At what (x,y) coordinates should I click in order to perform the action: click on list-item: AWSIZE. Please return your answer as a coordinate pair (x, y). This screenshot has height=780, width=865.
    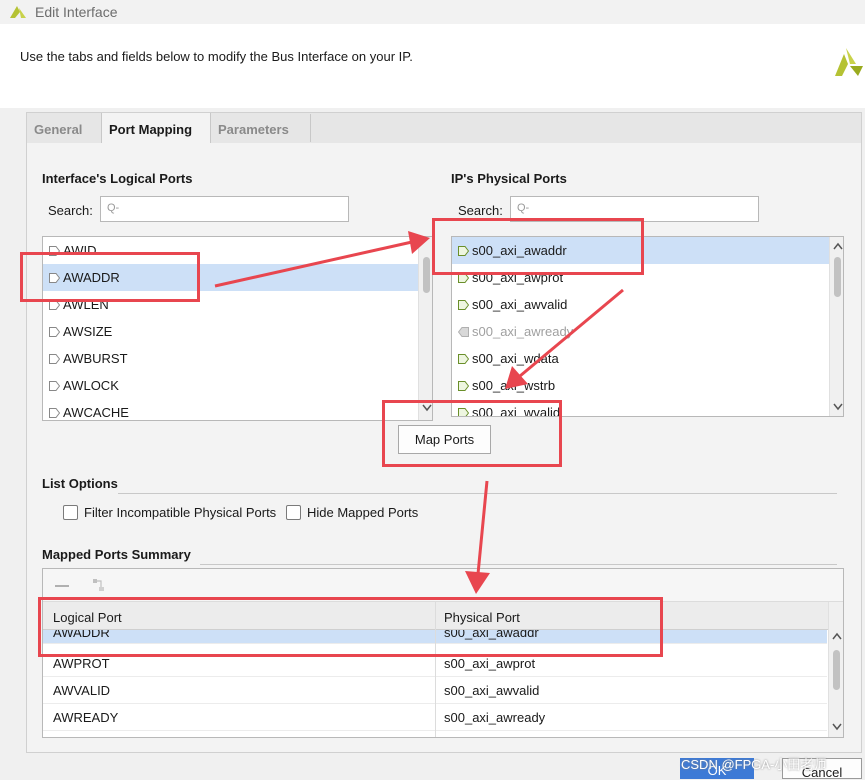
    Looking at the image, I should click on (230, 331).